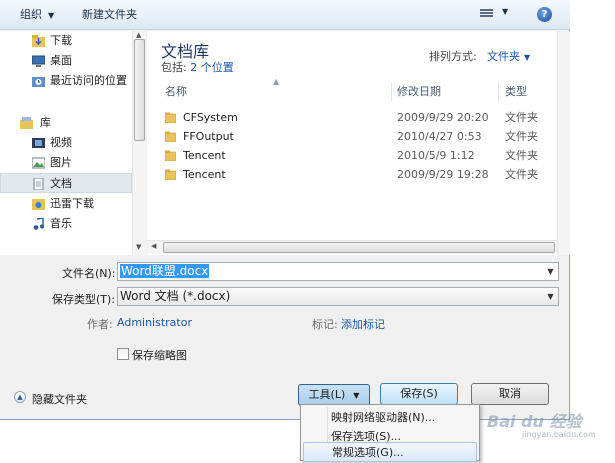 The image size is (615, 463). Describe the element at coordinates (352, 174) in the screenshot. I see `file-row: Tencent 2009/9/29 19:28 文件夹` at that location.